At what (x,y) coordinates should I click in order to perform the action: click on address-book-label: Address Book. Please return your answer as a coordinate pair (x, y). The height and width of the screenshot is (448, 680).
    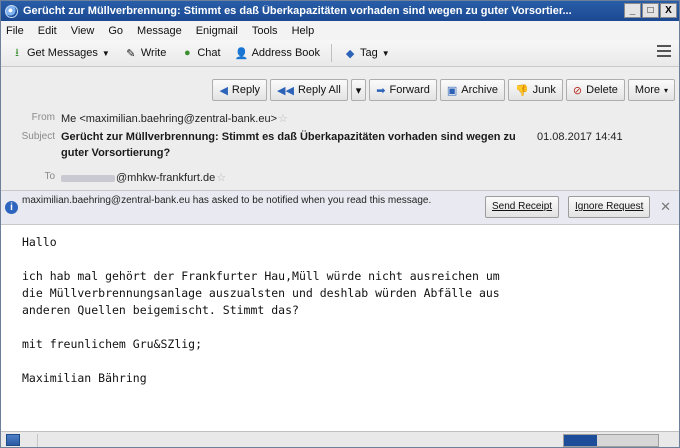
    Looking at the image, I should click on (286, 53).